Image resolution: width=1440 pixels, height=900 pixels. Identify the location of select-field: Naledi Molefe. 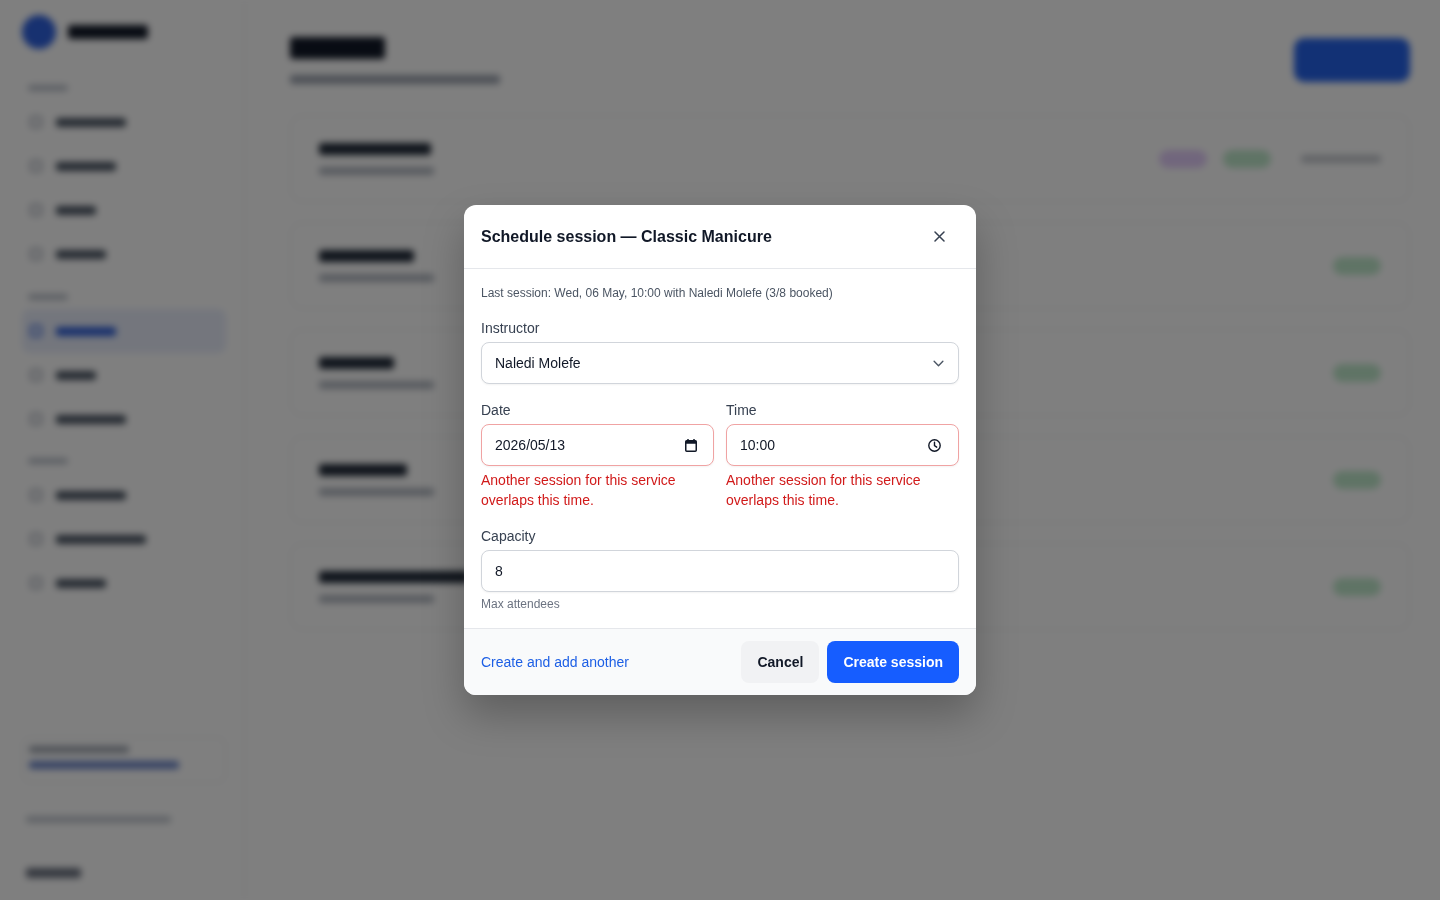
(720, 363).